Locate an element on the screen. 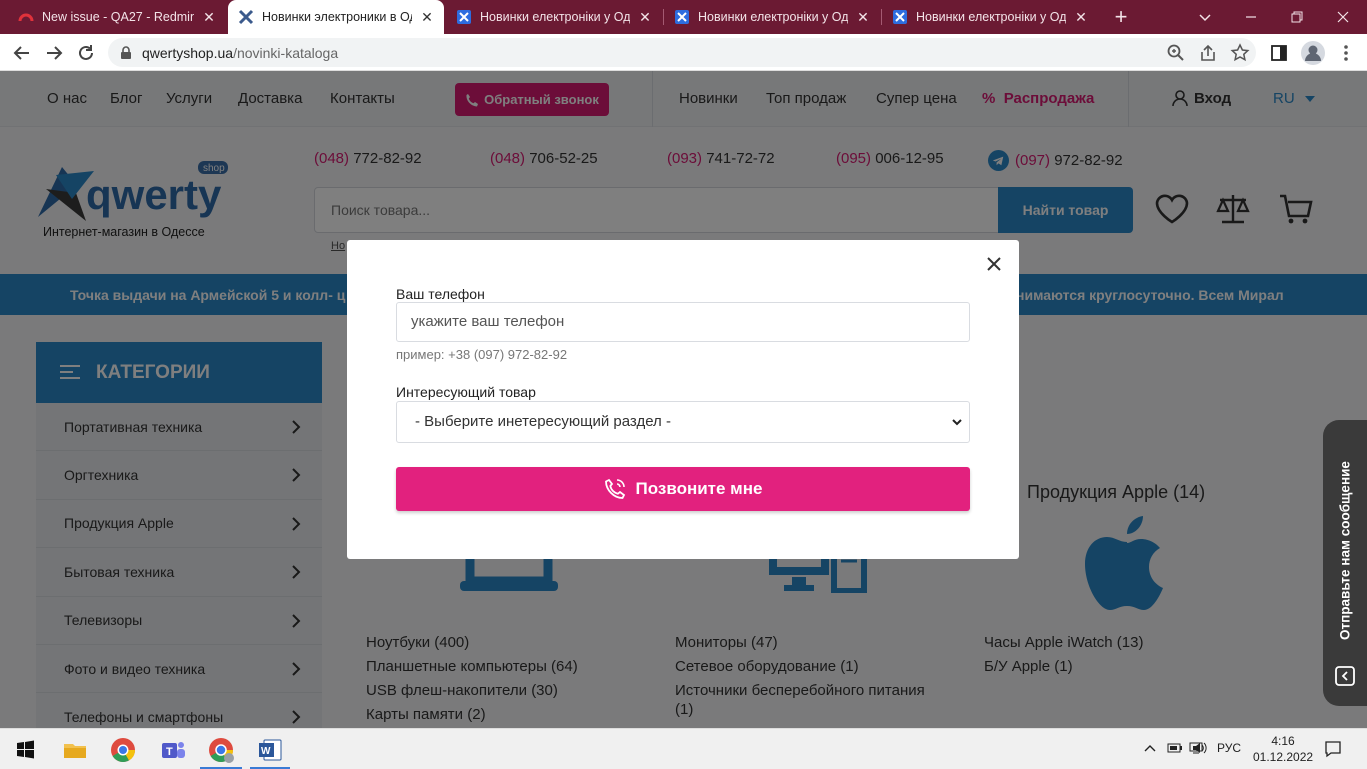 The height and width of the screenshot is (769, 1367). word-icon: W is located at coordinates (270, 750).